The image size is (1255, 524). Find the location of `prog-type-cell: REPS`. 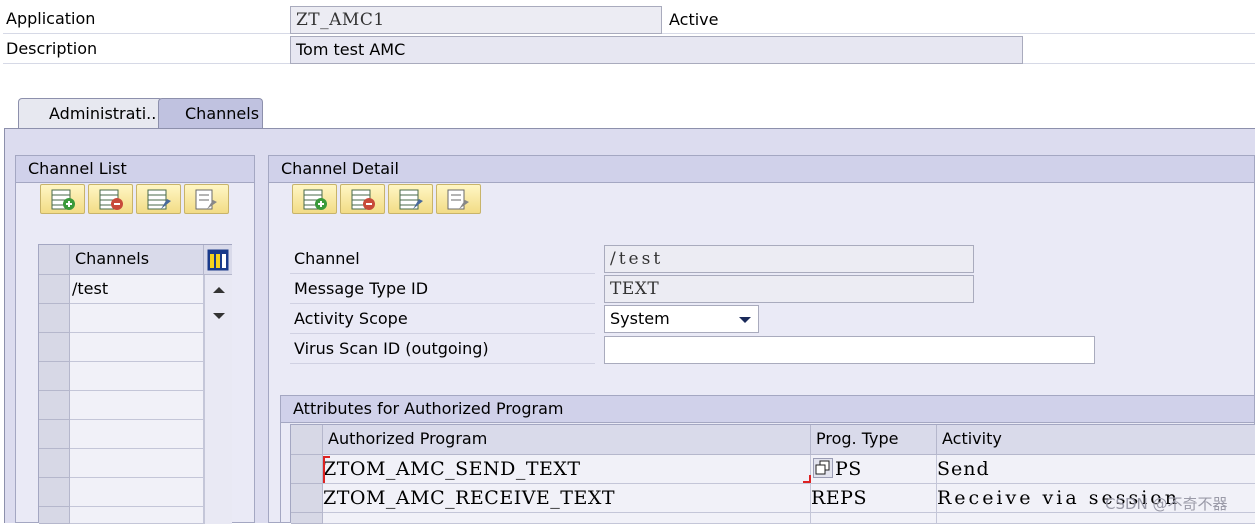

prog-type-cell: REPS is located at coordinates (874, 498).